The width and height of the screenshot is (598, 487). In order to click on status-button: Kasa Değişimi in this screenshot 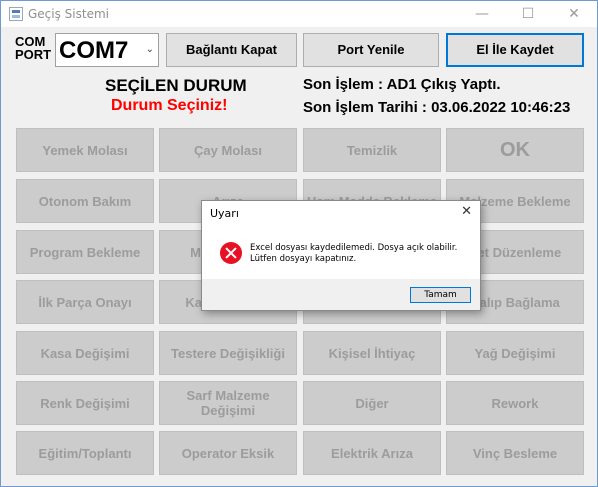, I will do `click(85, 353)`.